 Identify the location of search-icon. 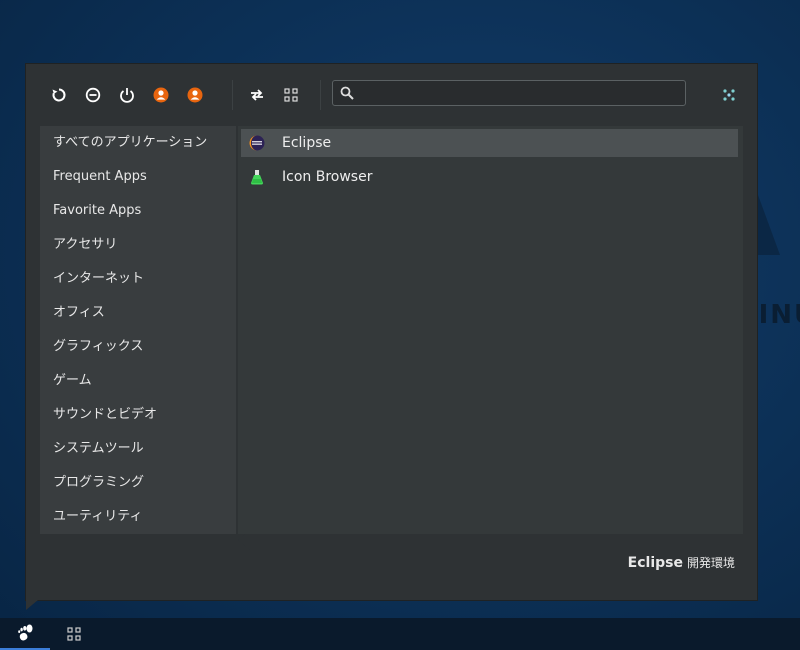
(347, 93).